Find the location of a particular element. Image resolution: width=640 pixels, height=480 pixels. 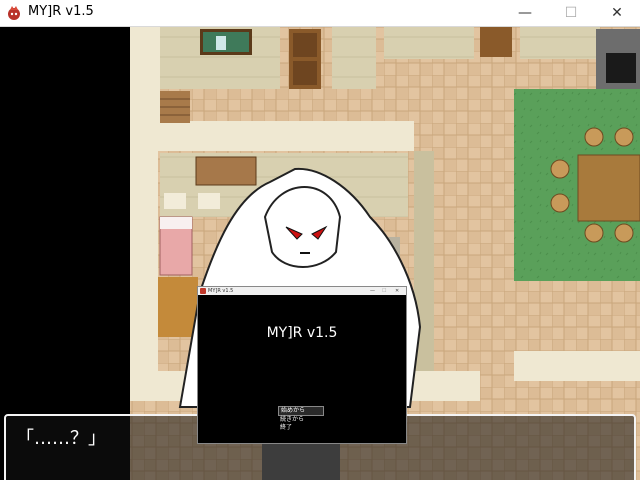

title-menu: 始めから 続きから 終了 is located at coordinates (301, 419).